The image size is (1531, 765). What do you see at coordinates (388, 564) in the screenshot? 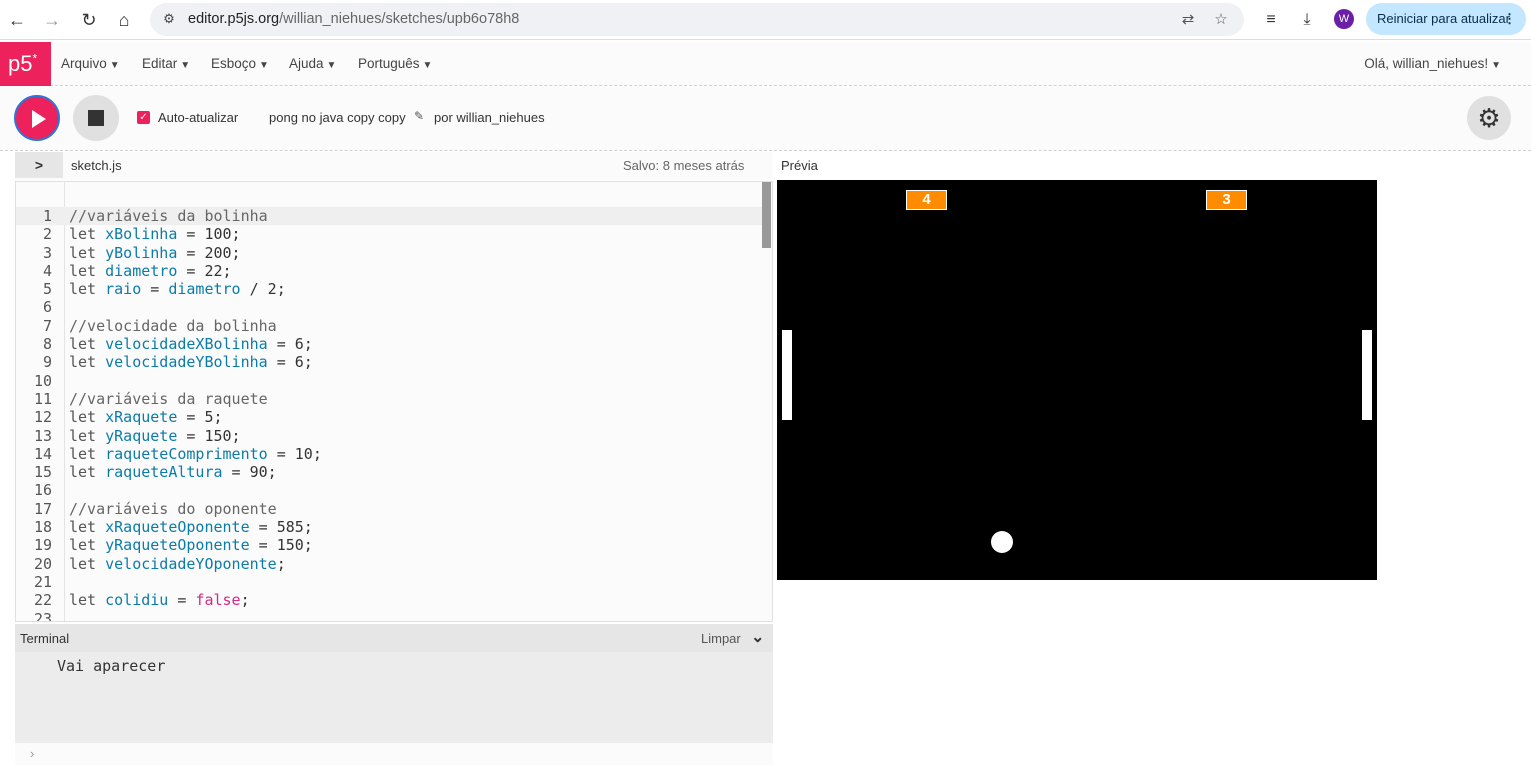
I see `code-line: 20 let velocidadeYOponente;` at bounding box center [388, 564].